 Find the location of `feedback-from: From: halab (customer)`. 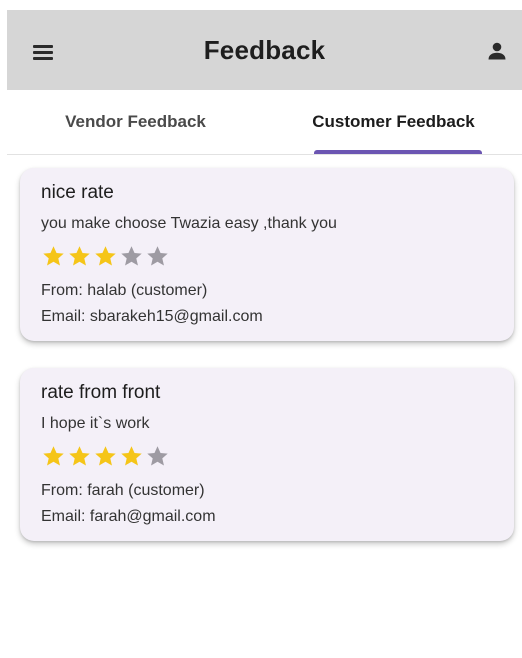

feedback-from: From: halab (customer) is located at coordinates (124, 290).